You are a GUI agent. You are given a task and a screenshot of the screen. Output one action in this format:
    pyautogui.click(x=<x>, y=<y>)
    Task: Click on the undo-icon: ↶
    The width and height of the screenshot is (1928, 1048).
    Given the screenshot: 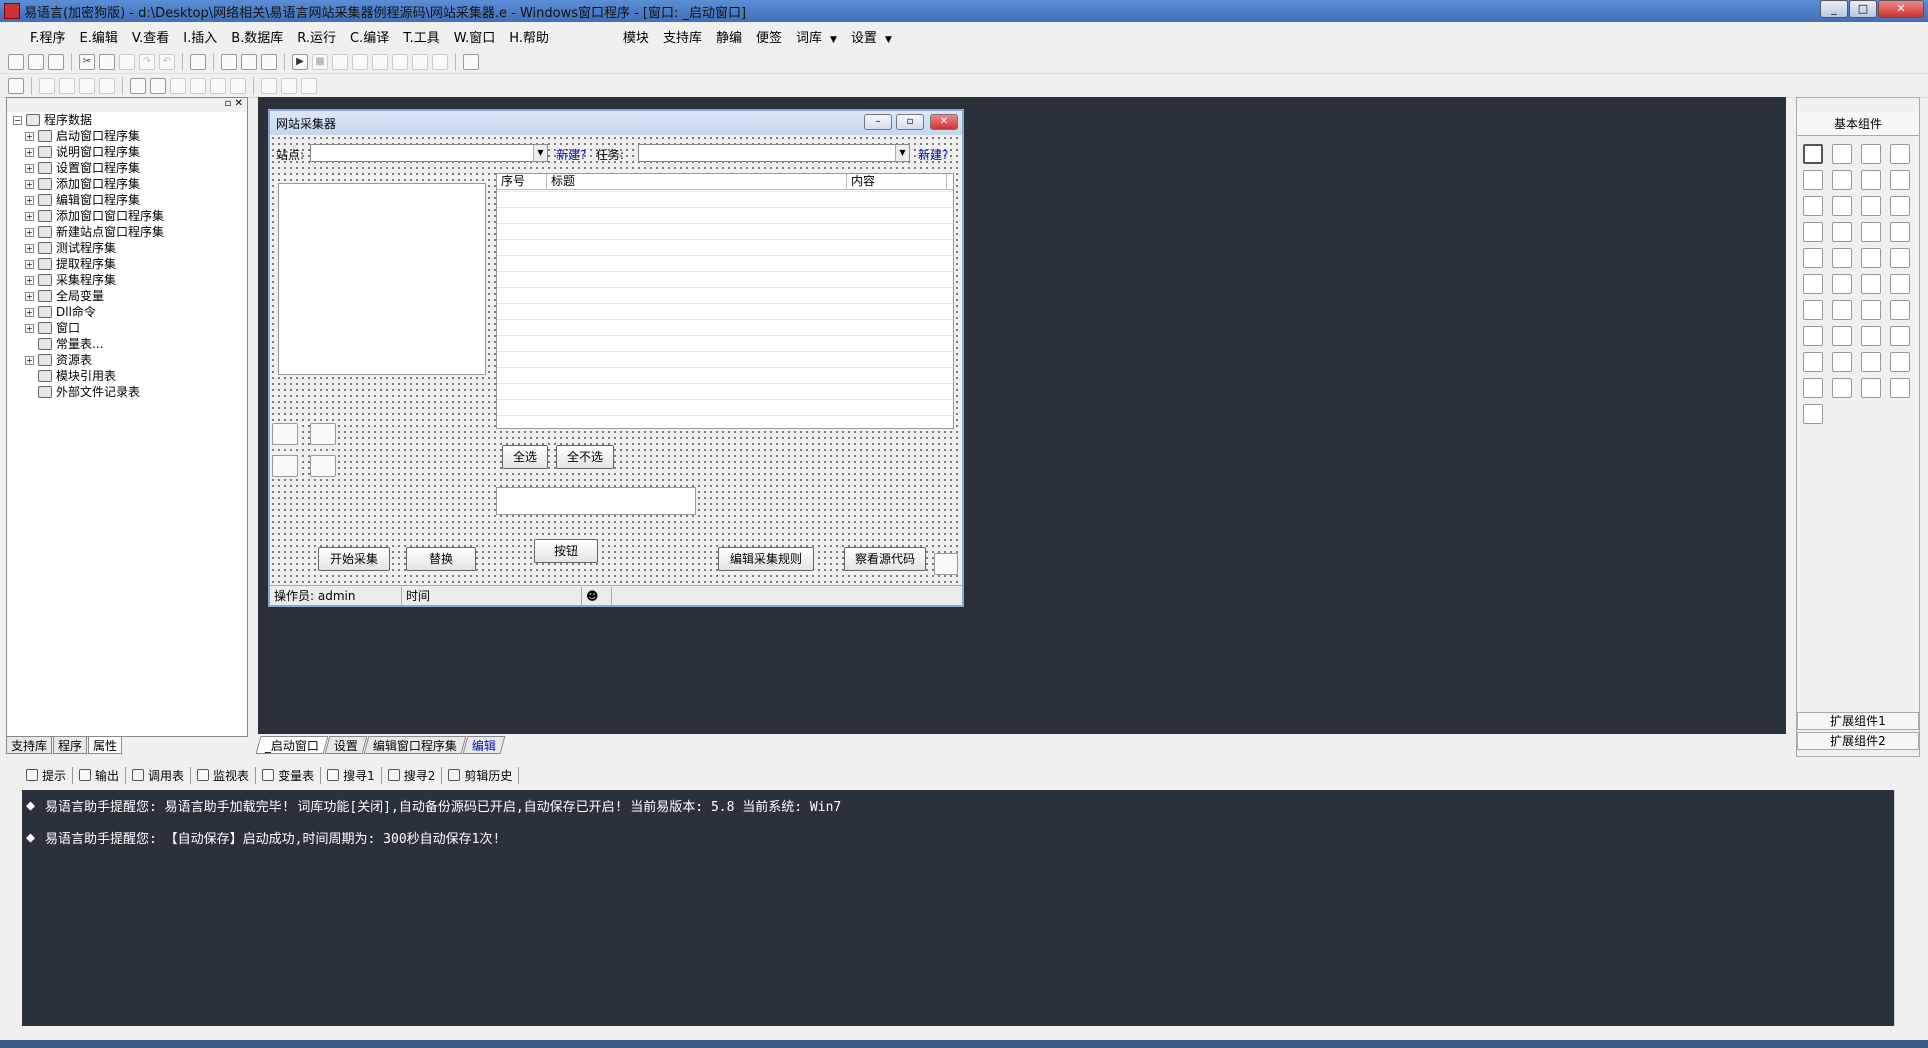 What is the action you would take?
    pyautogui.click(x=167, y=61)
    